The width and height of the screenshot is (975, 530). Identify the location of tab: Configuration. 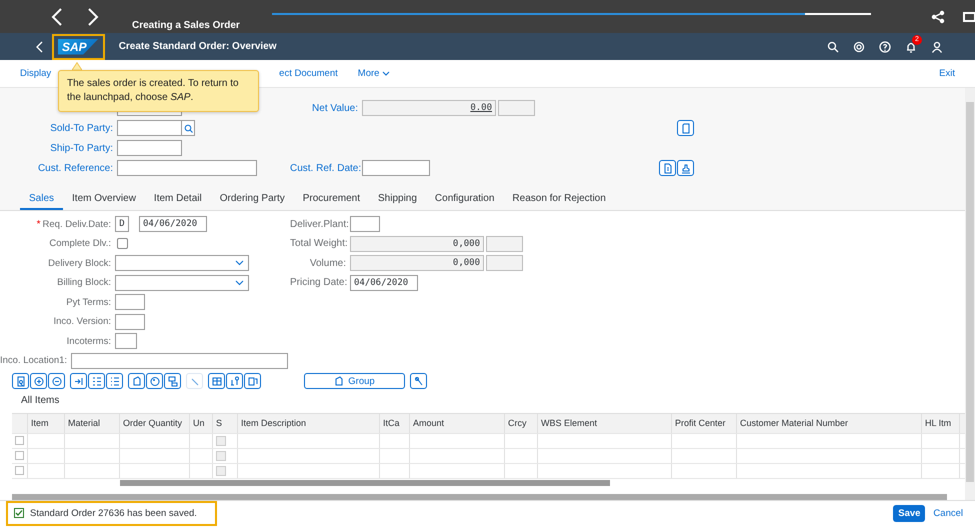
(465, 201).